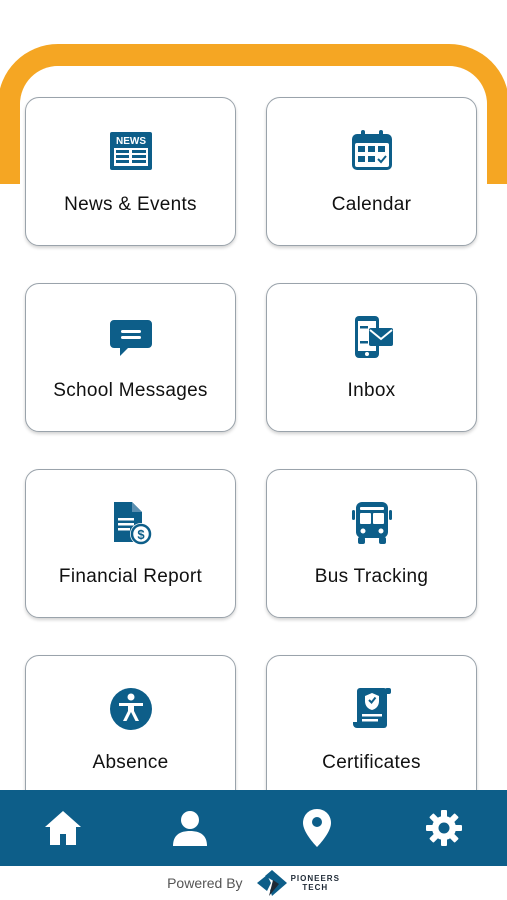 The width and height of the screenshot is (507, 900). Describe the element at coordinates (315, 887) in the screenshot. I see `brand-line-2: TECH` at that location.